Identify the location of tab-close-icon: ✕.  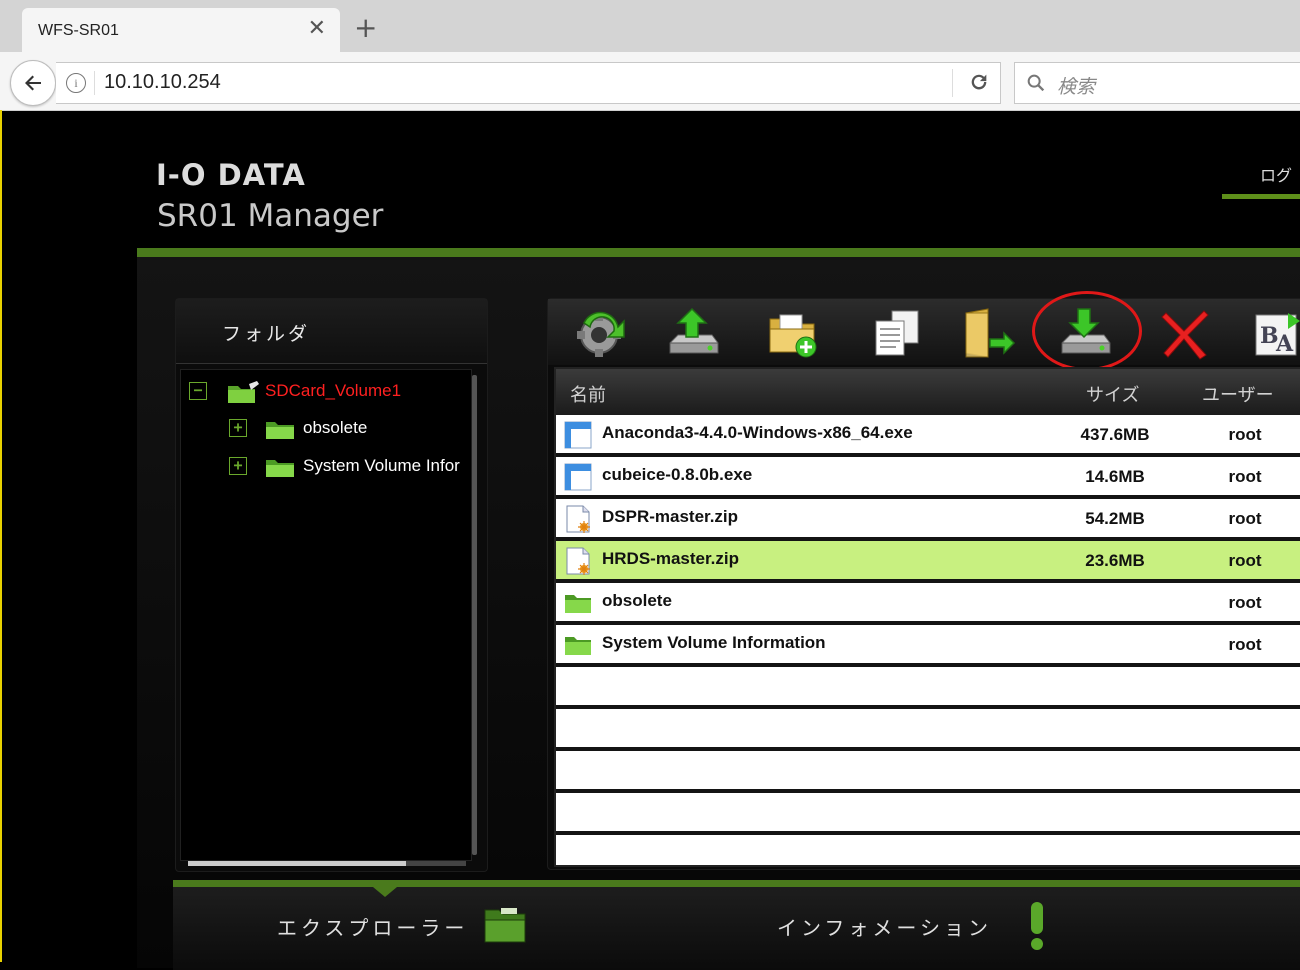
(317, 29).